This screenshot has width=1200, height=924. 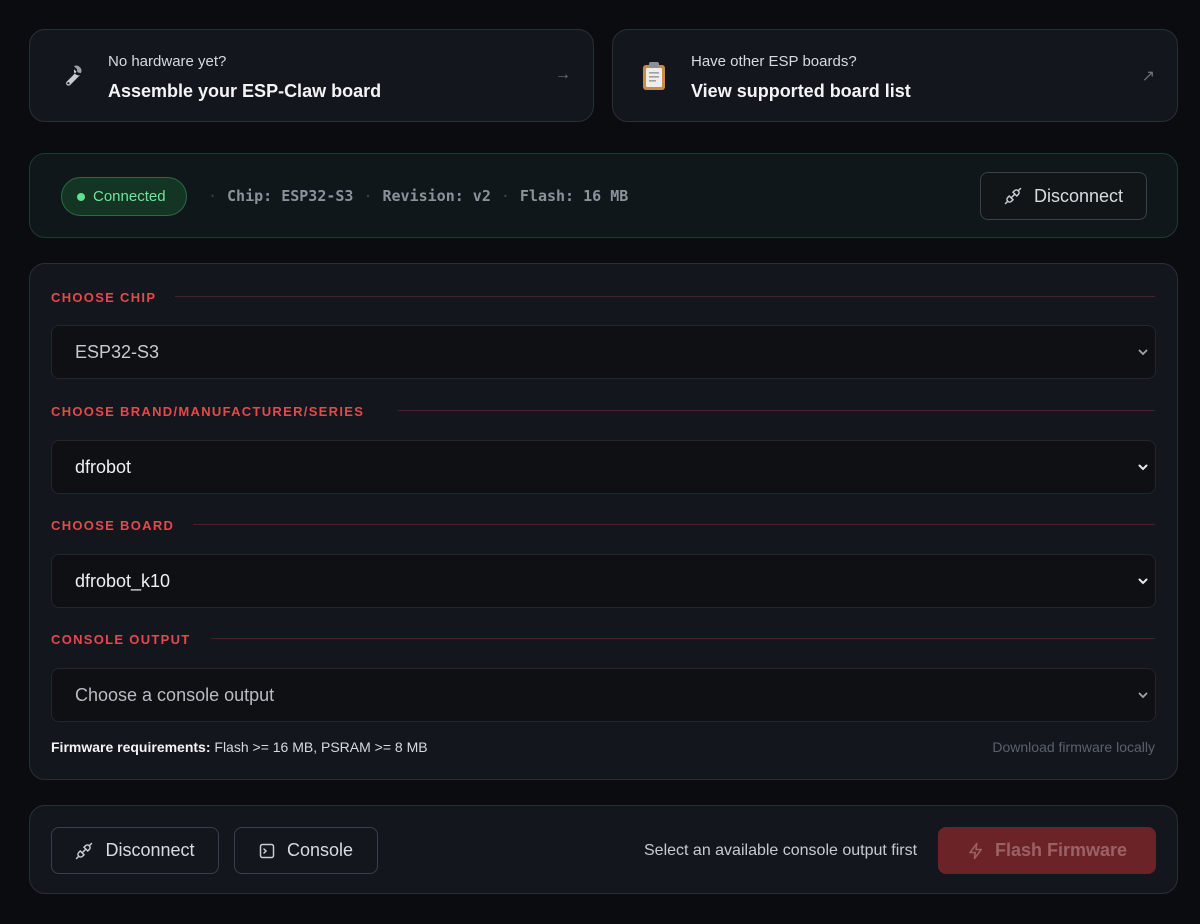 What do you see at coordinates (113, 525) in the screenshot?
I see `choose-board-label: CHOOSE BOARD` at bounding box center [113, 525].